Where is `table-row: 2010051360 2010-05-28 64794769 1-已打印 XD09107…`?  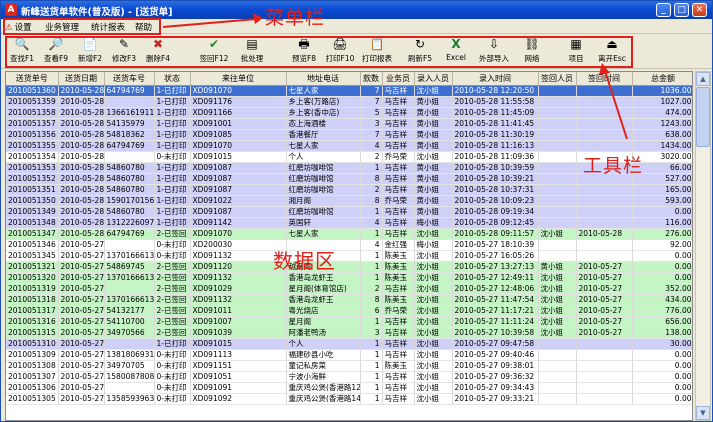
table-row: 2010051360 2010-05-28 64794769 1-已打印 XD09107… is located at coordinates (349, 91).